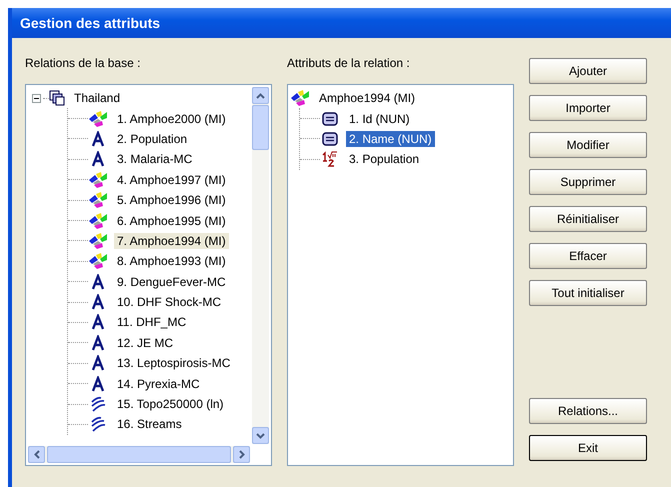  What do you see at coordinates (588, 145) in the screenshot?
I see `action-button: Modifier` at bounding box center [588, 145].